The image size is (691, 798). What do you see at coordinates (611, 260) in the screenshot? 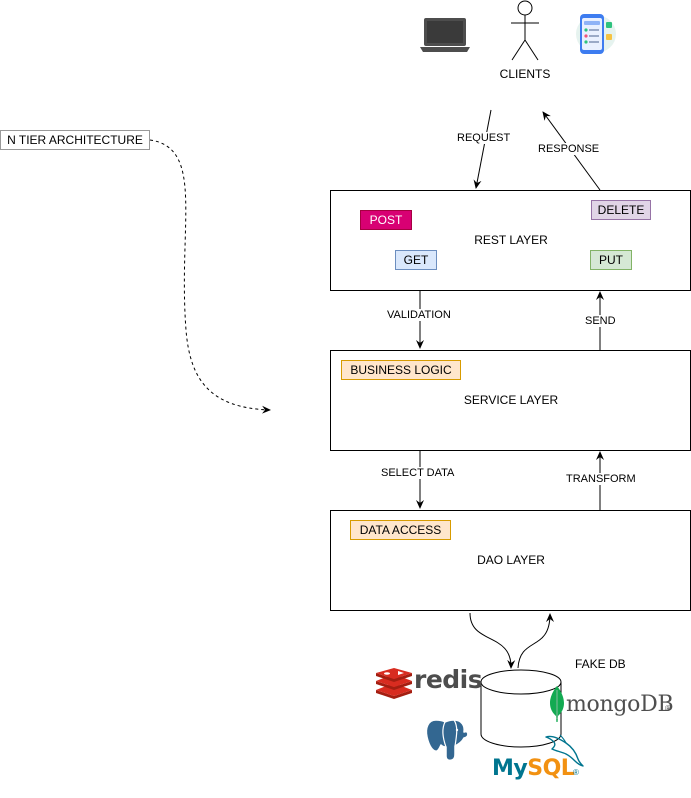
I see `put-tag: PUT` at bounding box center [611, 260].